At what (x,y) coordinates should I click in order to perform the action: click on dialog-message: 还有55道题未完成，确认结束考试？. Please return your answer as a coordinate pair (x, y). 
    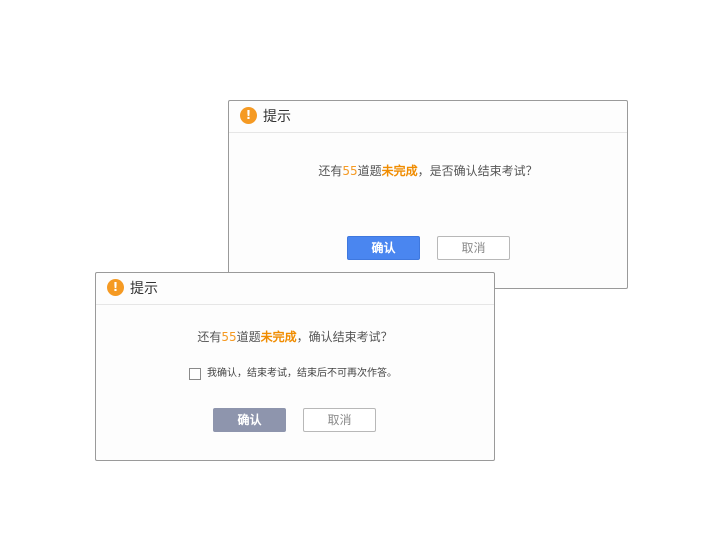
    Looking at the image, I should click on (295, 337).